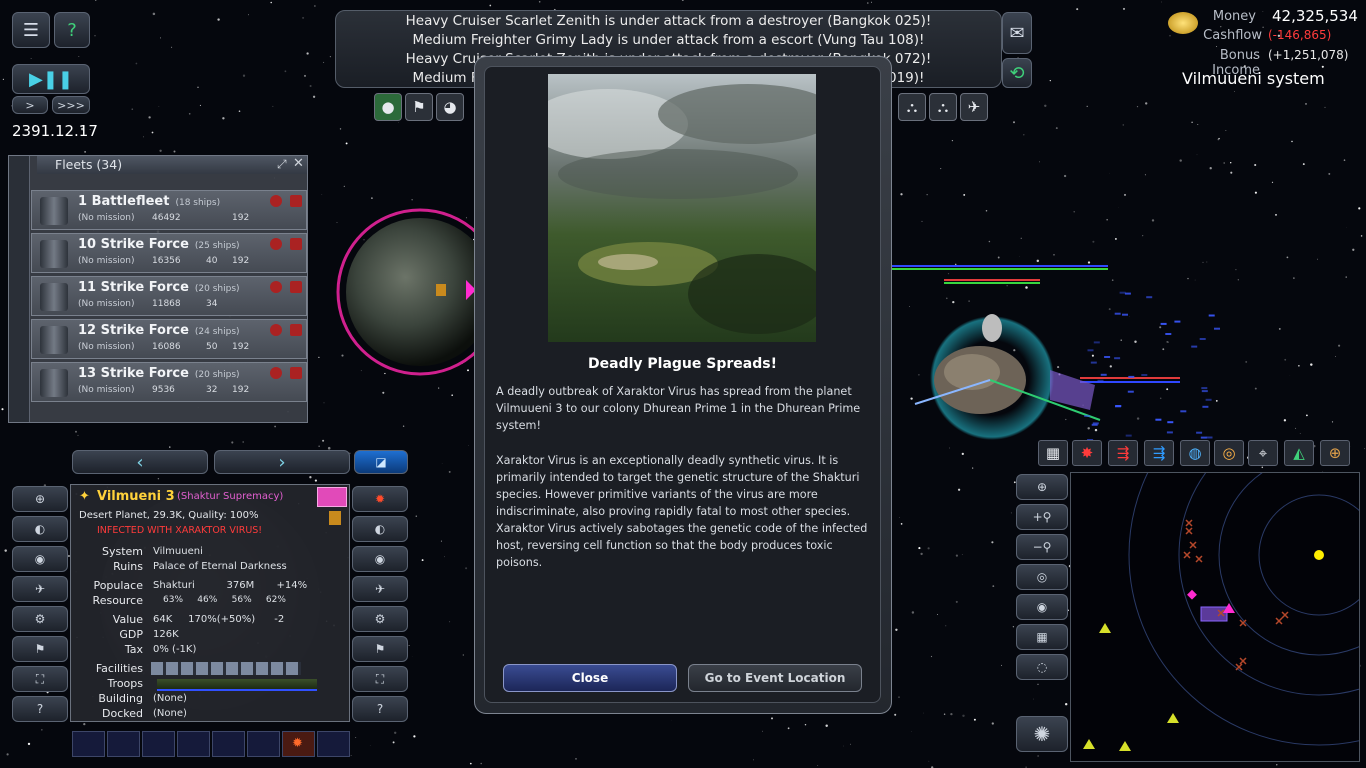  Describe the element at coordinates (1056, 353) in the screenshot. I see `space-battle` at that location.